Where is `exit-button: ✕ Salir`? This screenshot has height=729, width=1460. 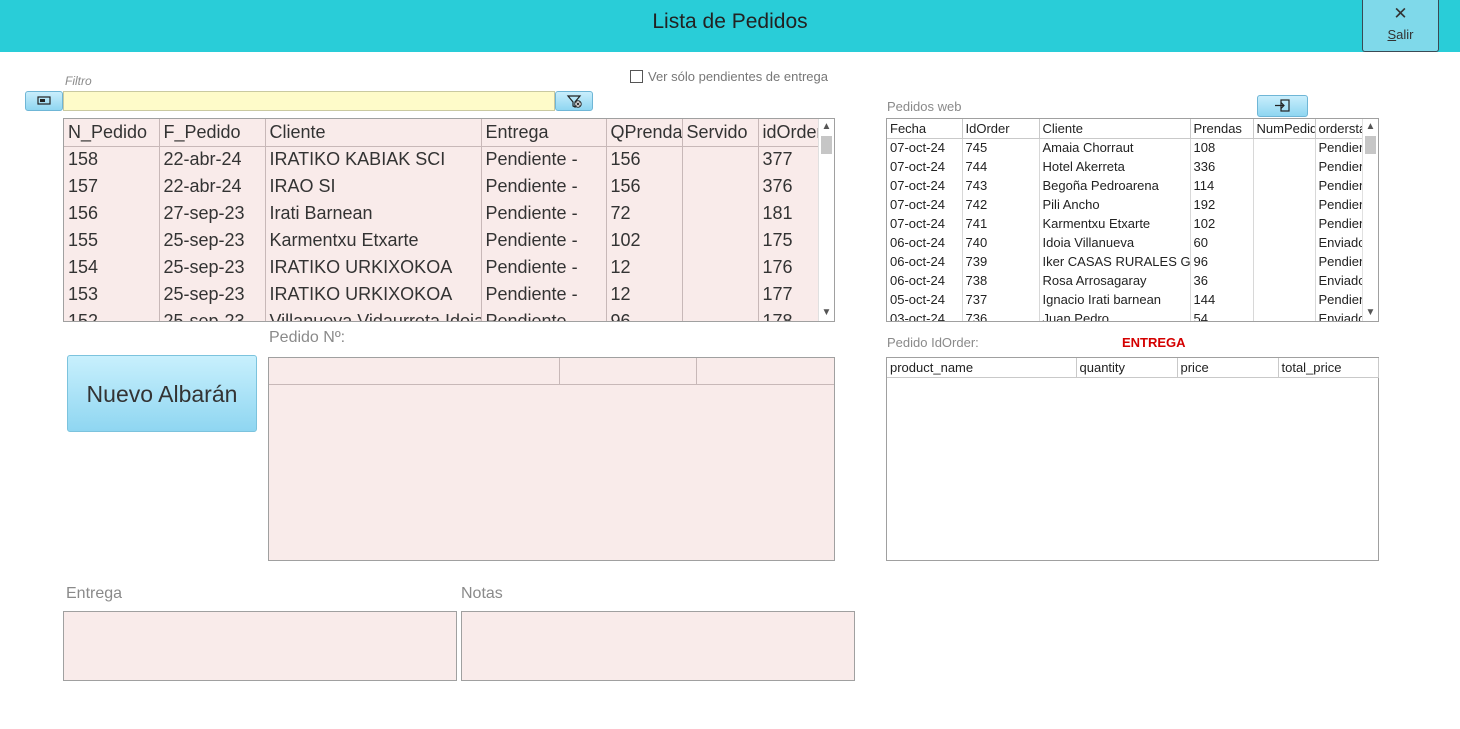 exit-button: ✕ Salir is located at coordinates (1400, 26).